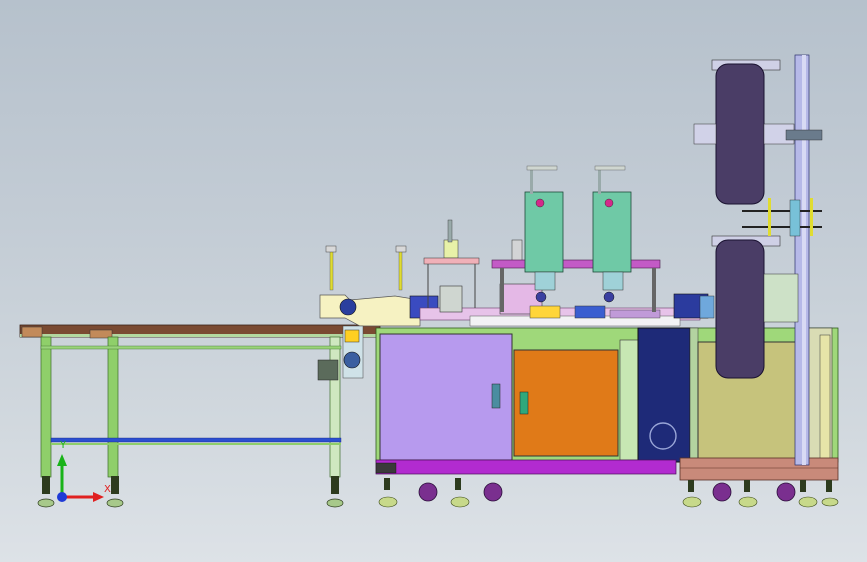  I want to click on ear-loop-feeder, so click(370, 310).